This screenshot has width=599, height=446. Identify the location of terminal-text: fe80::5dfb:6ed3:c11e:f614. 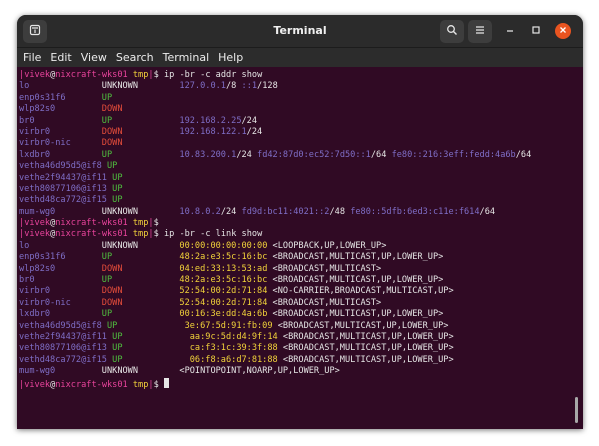
(415, 211).